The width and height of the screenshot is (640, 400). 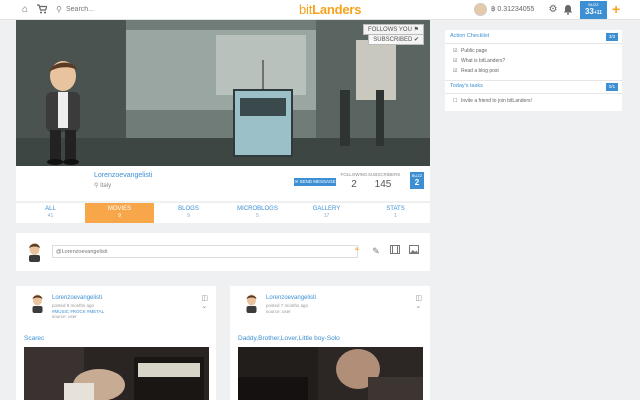 I want to click on cart-icon, so click(x=42, y=10).